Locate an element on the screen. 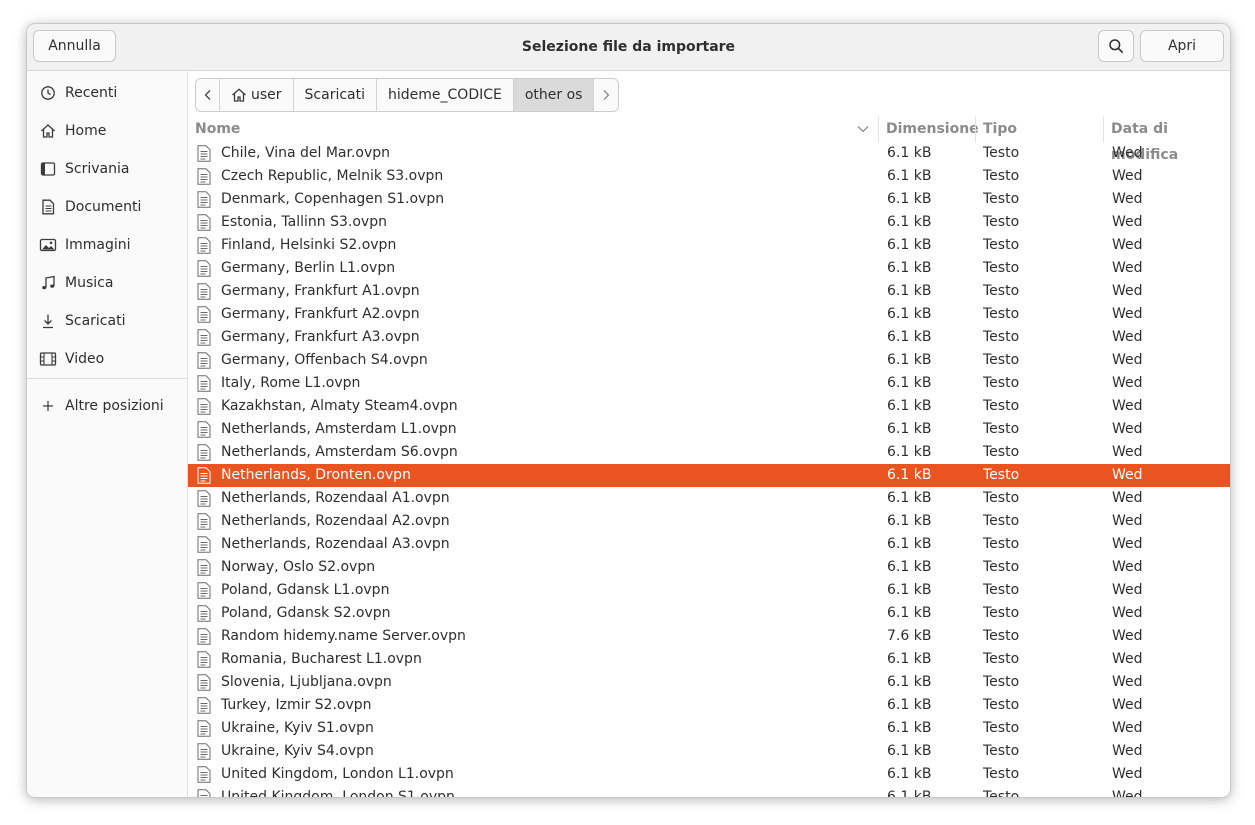  home-icon is located at coordinates (239, 95).